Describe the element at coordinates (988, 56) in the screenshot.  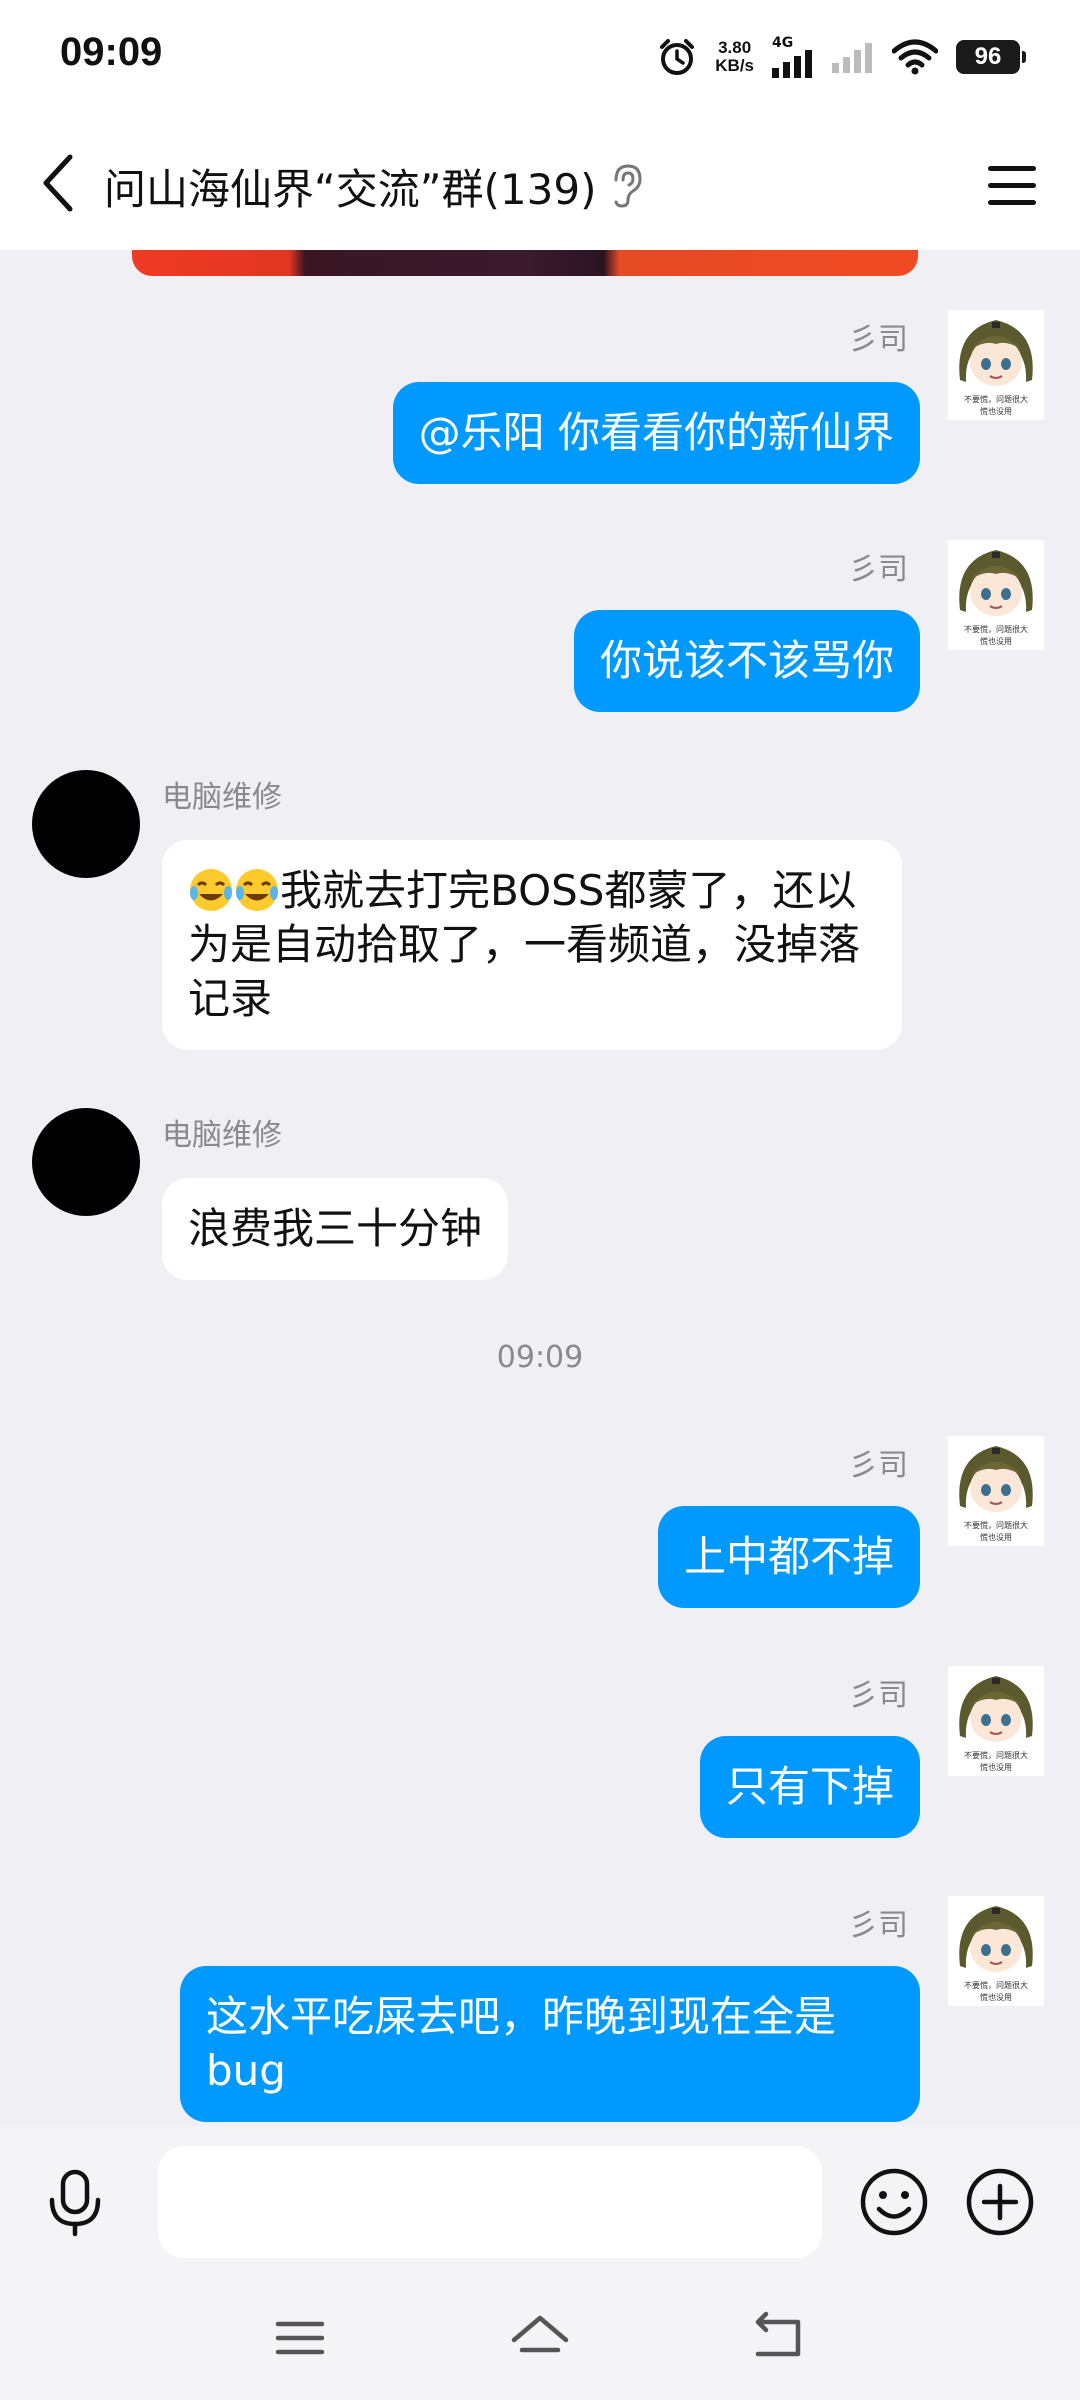
I see `battery-level: 96` at that location.